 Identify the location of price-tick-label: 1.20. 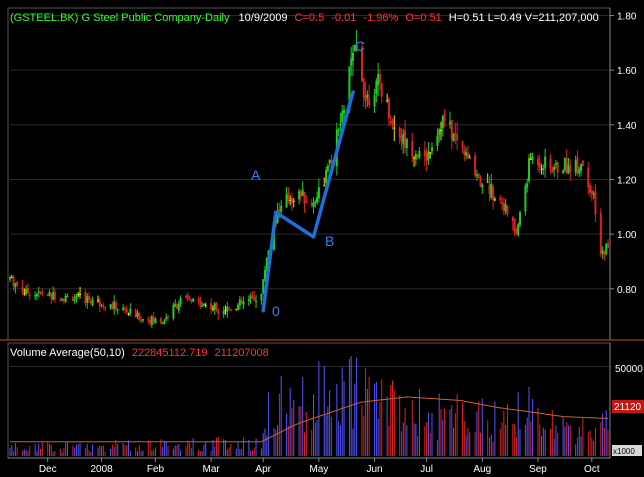
(627, 180).